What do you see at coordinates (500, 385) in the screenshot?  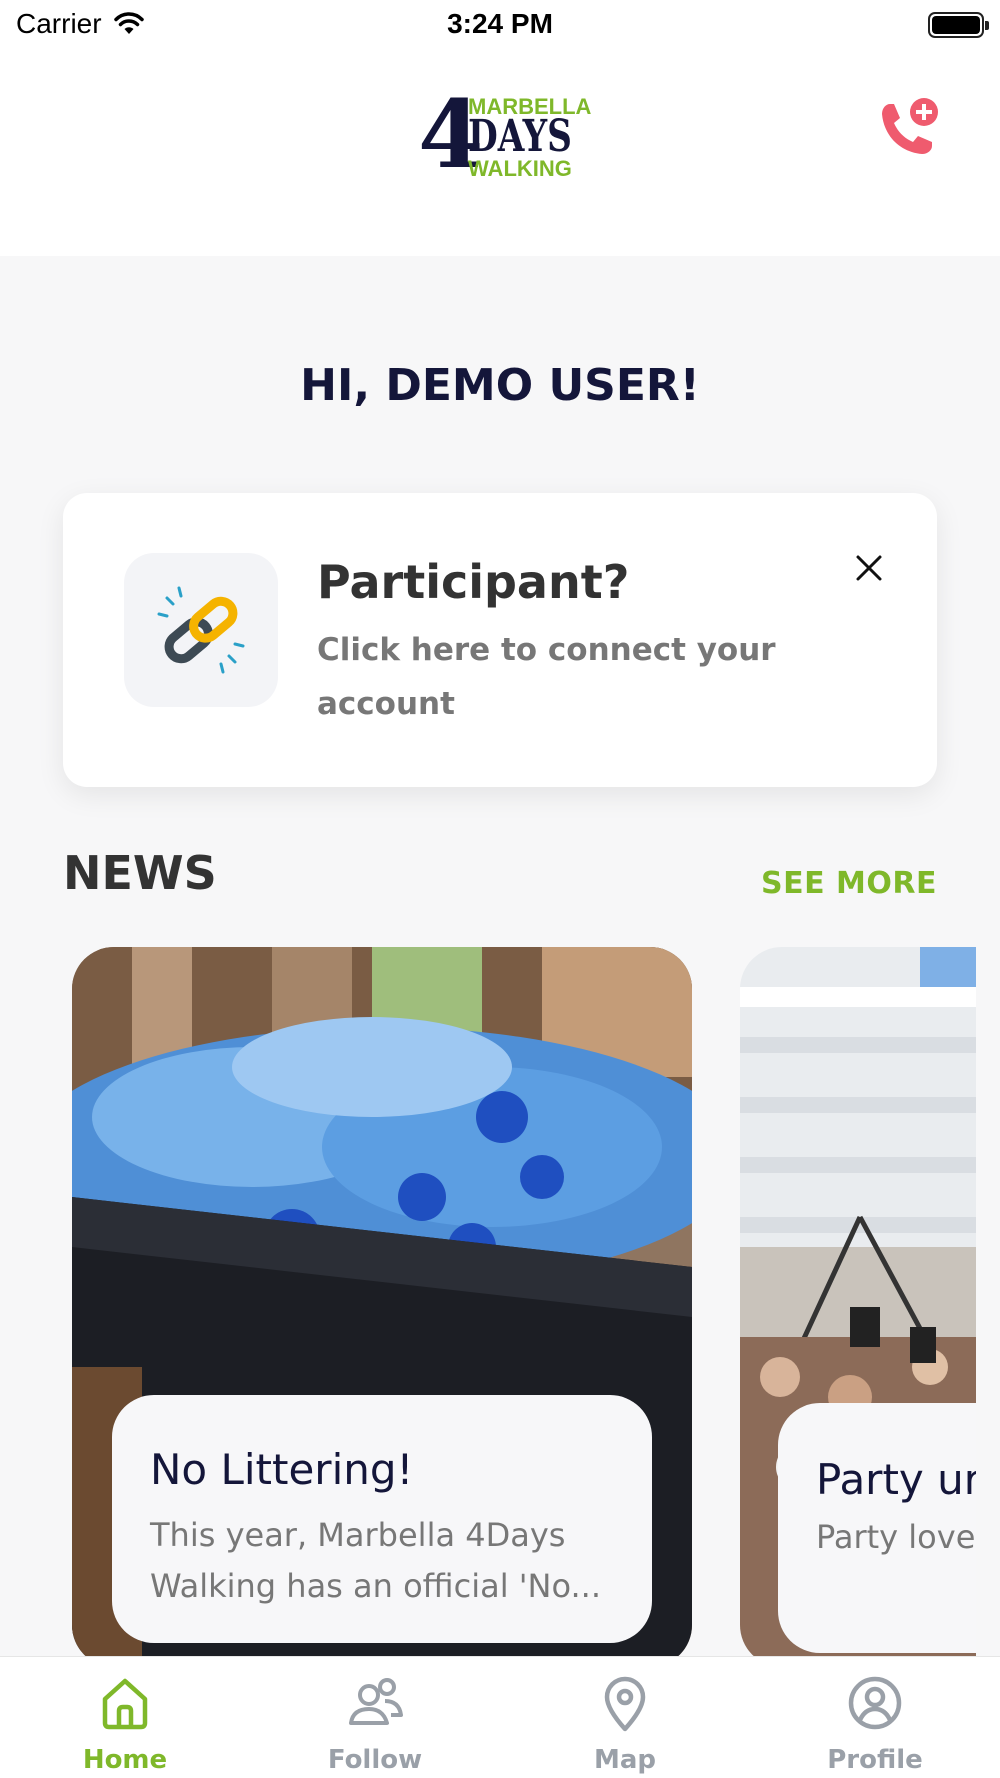 I see `greeting-title: HI, DEMO USER!` at bounding box center [500, 385].